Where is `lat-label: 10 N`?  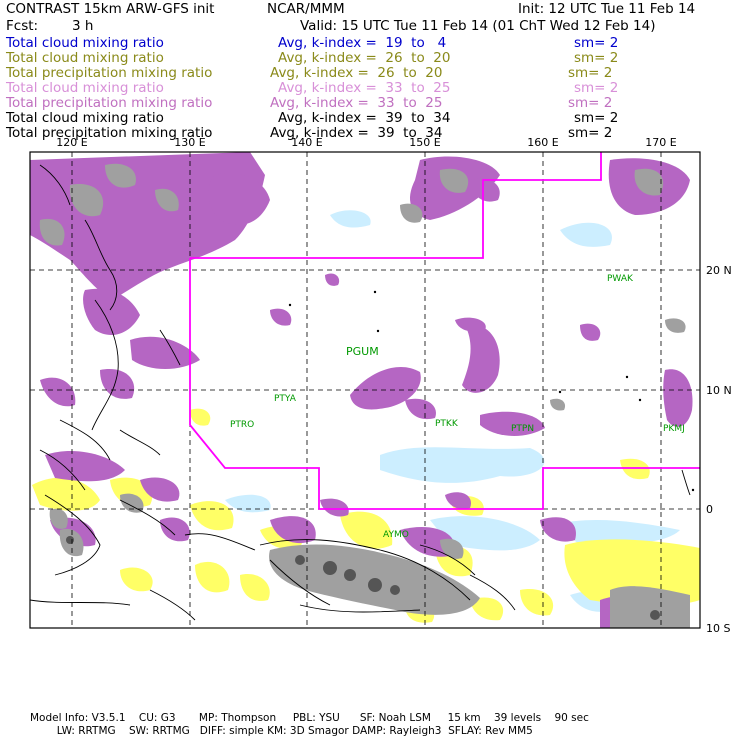
lat-label: 10 N is located at coordinates (719, 390).